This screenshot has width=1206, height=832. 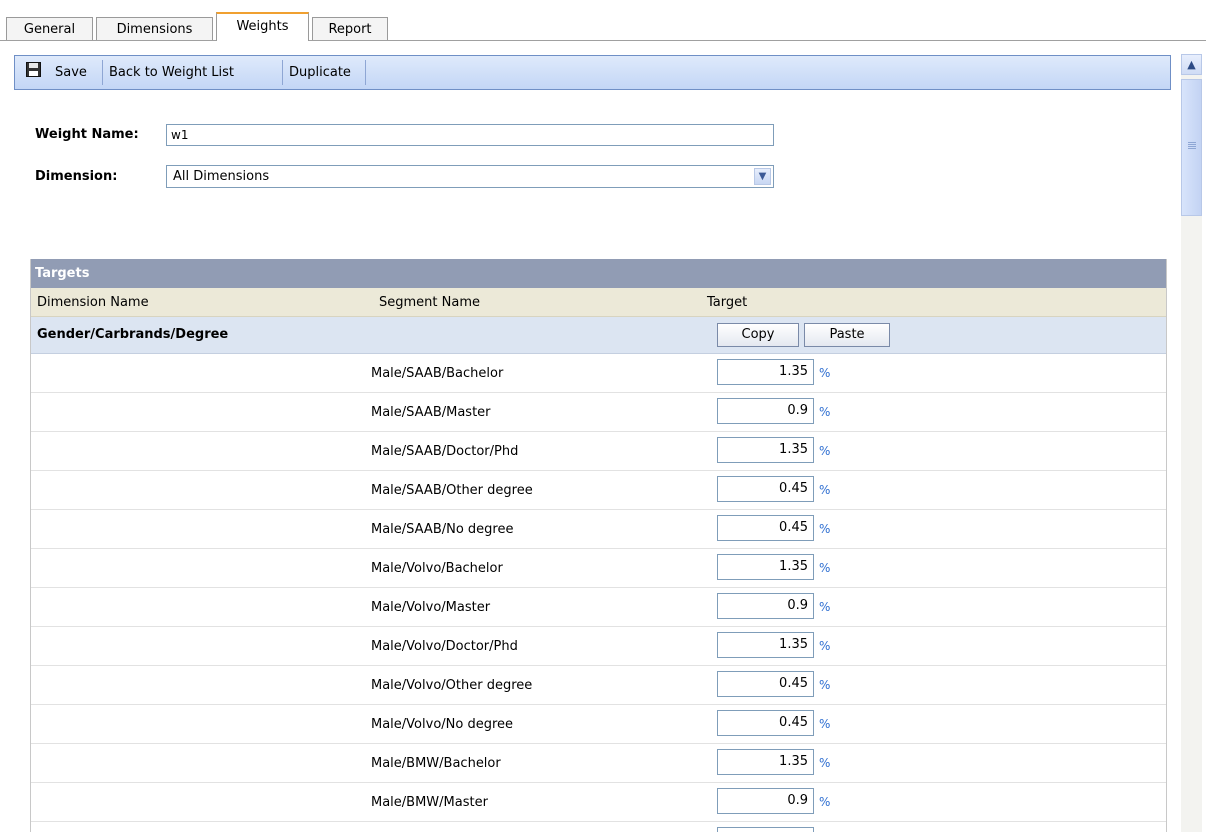 I want to click on column-header-dimension-name: Dimension Name, so click(x=93, y=302).